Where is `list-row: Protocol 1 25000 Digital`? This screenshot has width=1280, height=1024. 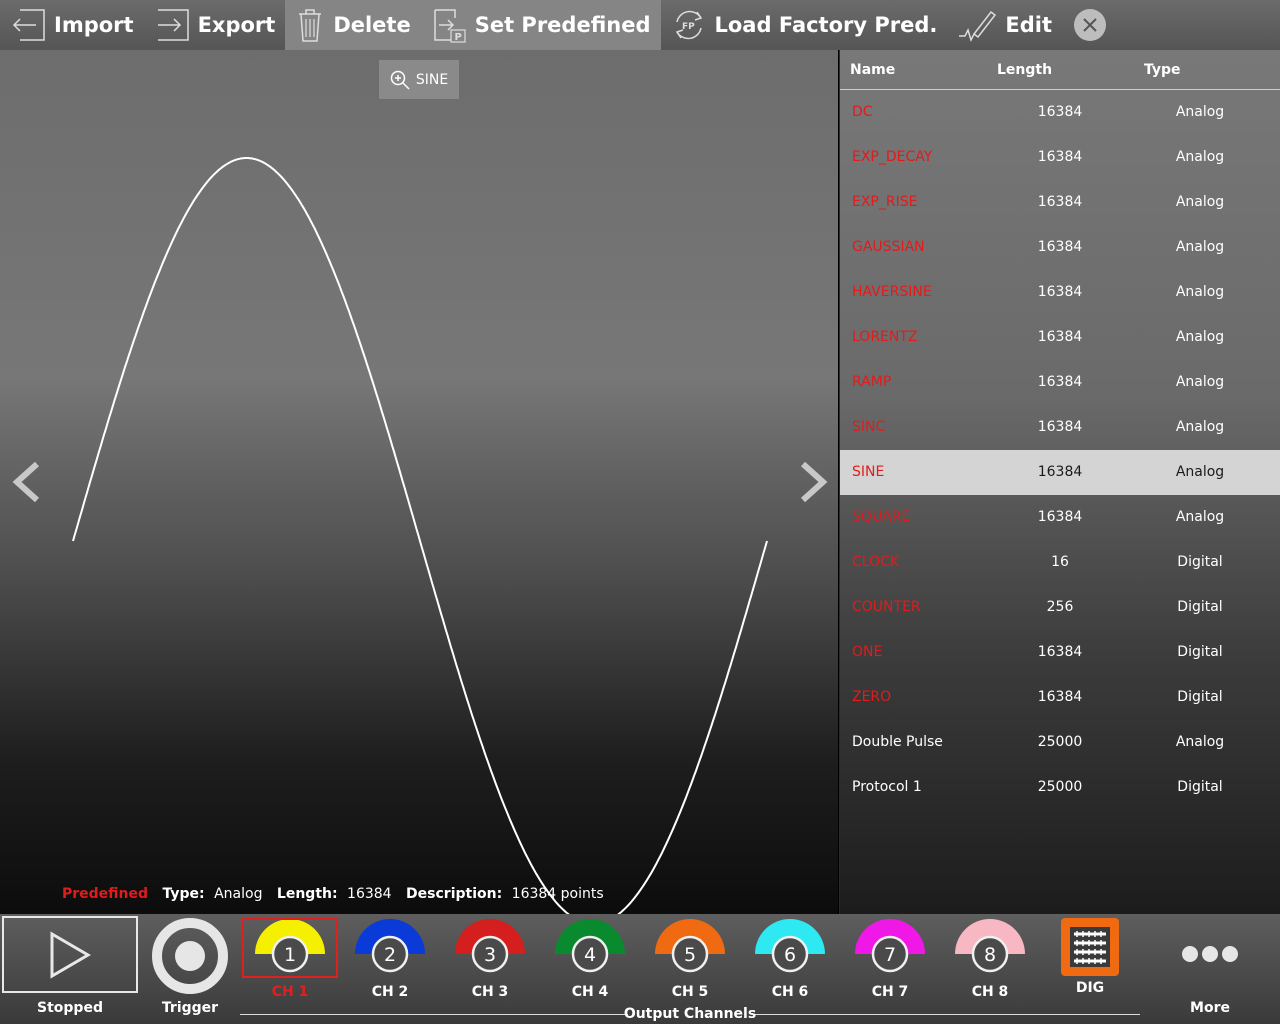 list-row: Protocol 1 25000 Digital is located at coordinates (1060, 787).